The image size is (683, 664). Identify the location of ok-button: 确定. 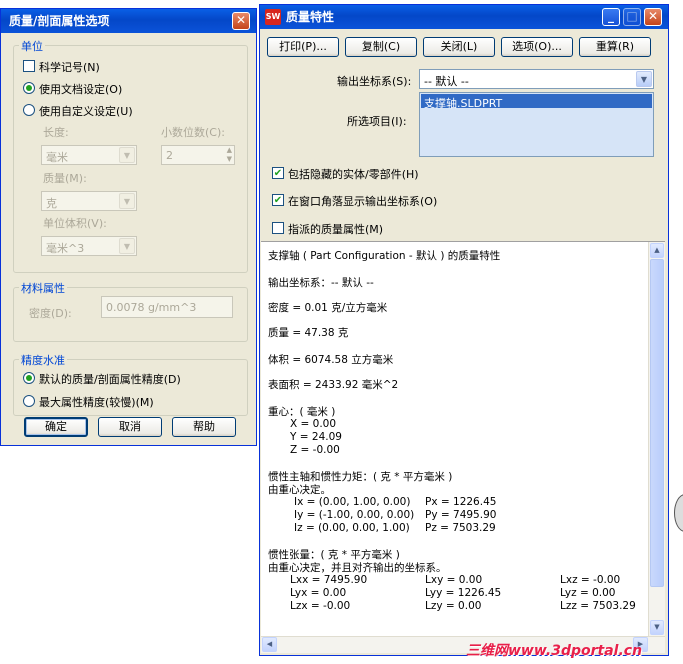
(56, 427).